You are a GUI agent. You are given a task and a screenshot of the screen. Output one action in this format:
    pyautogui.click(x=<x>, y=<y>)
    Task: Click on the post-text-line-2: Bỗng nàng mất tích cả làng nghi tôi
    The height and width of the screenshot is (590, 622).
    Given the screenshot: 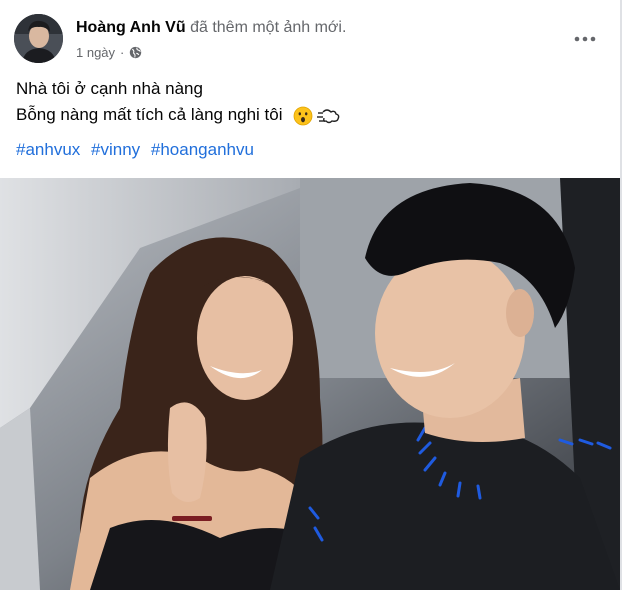 What is the action you would take?
    pyautogui.click(x=178, y=115)
    